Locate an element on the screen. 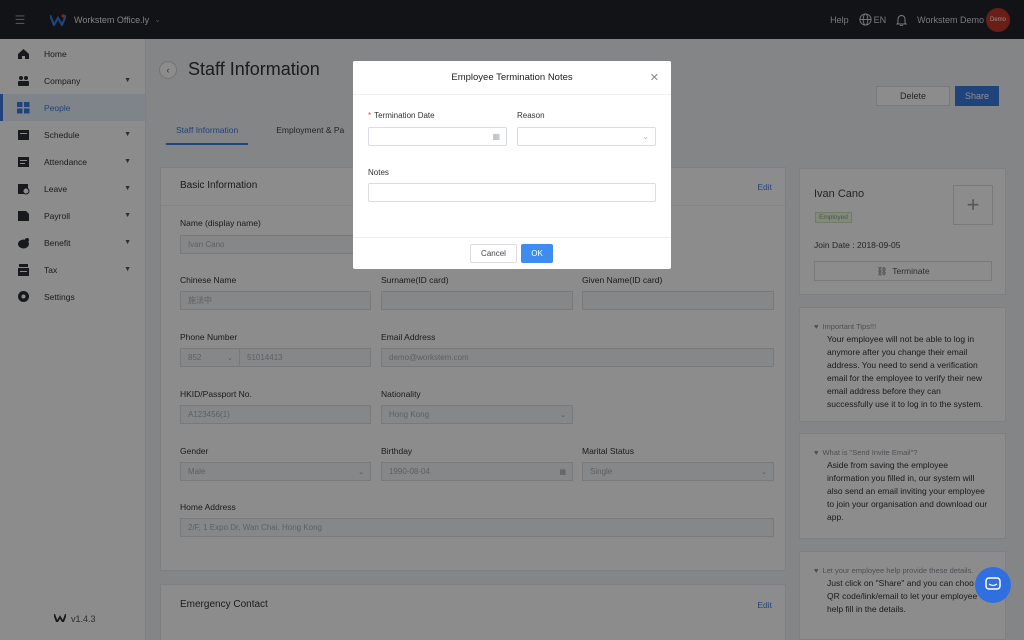 The image size is (1024, 640). chat-icon is located at coordinates (993, 585).